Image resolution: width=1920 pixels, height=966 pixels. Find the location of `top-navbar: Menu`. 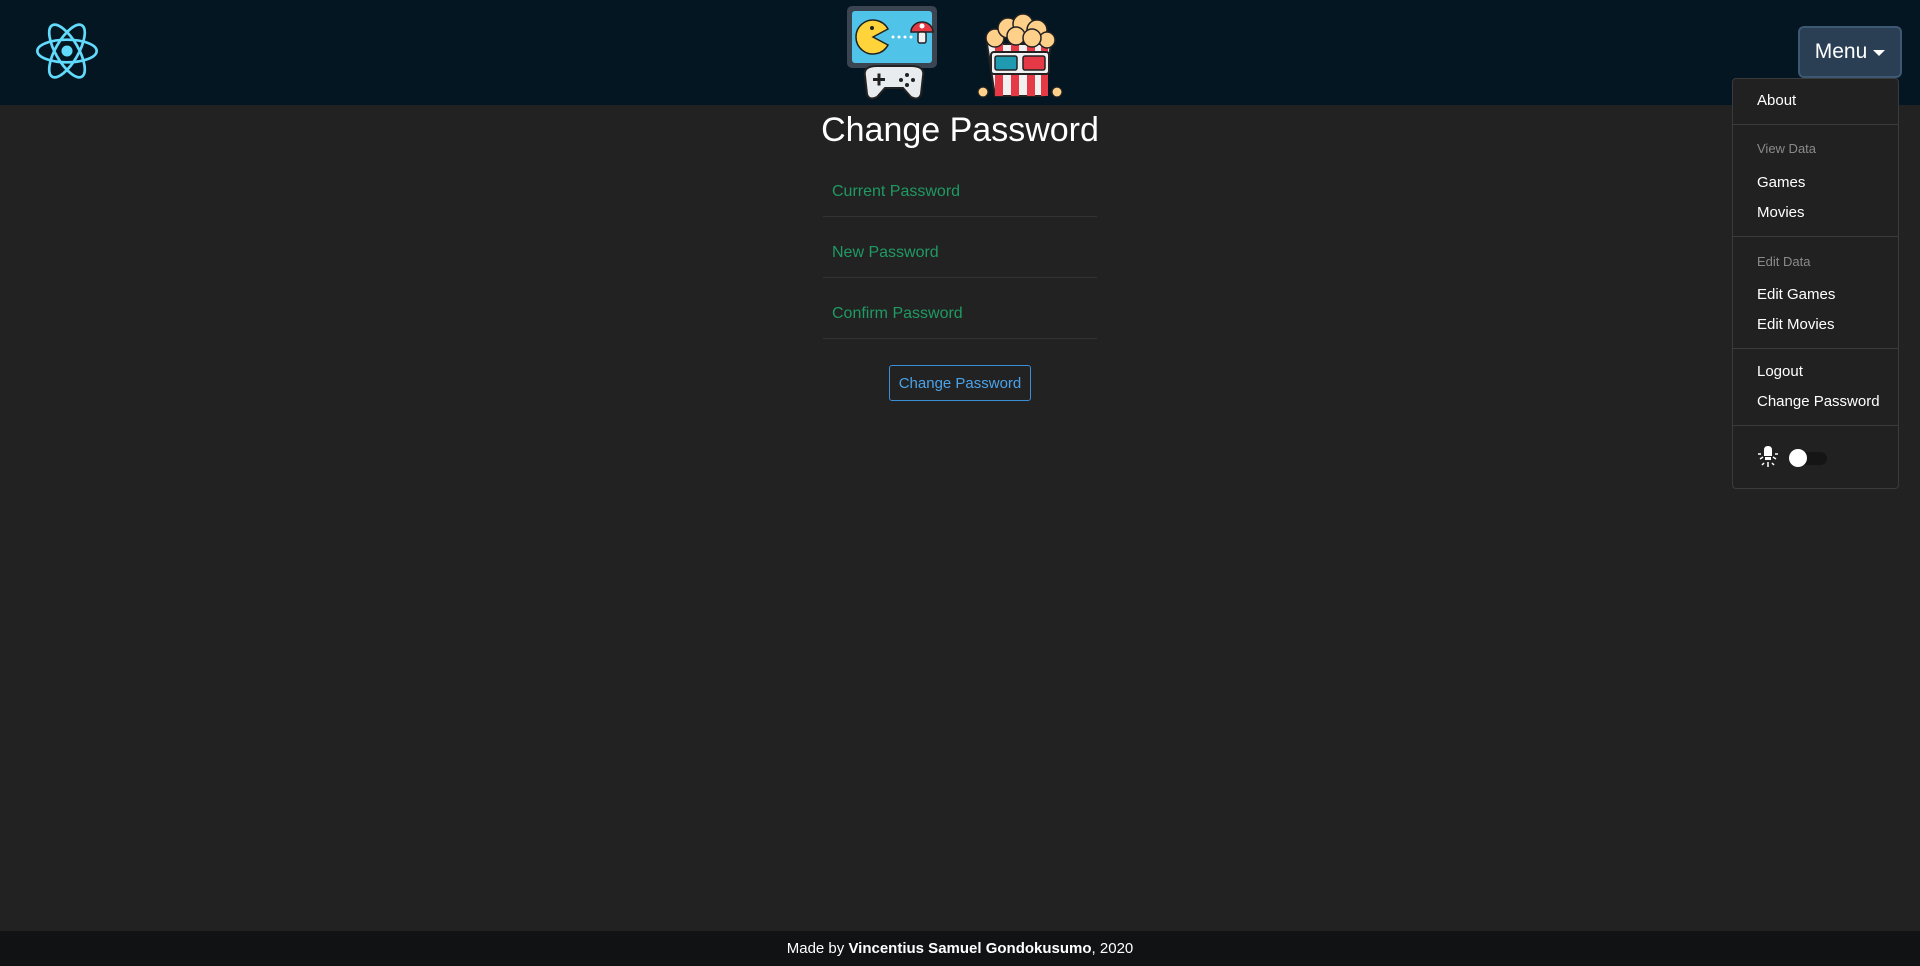

top-navbar: Menu is located at coordinates (960, 52).